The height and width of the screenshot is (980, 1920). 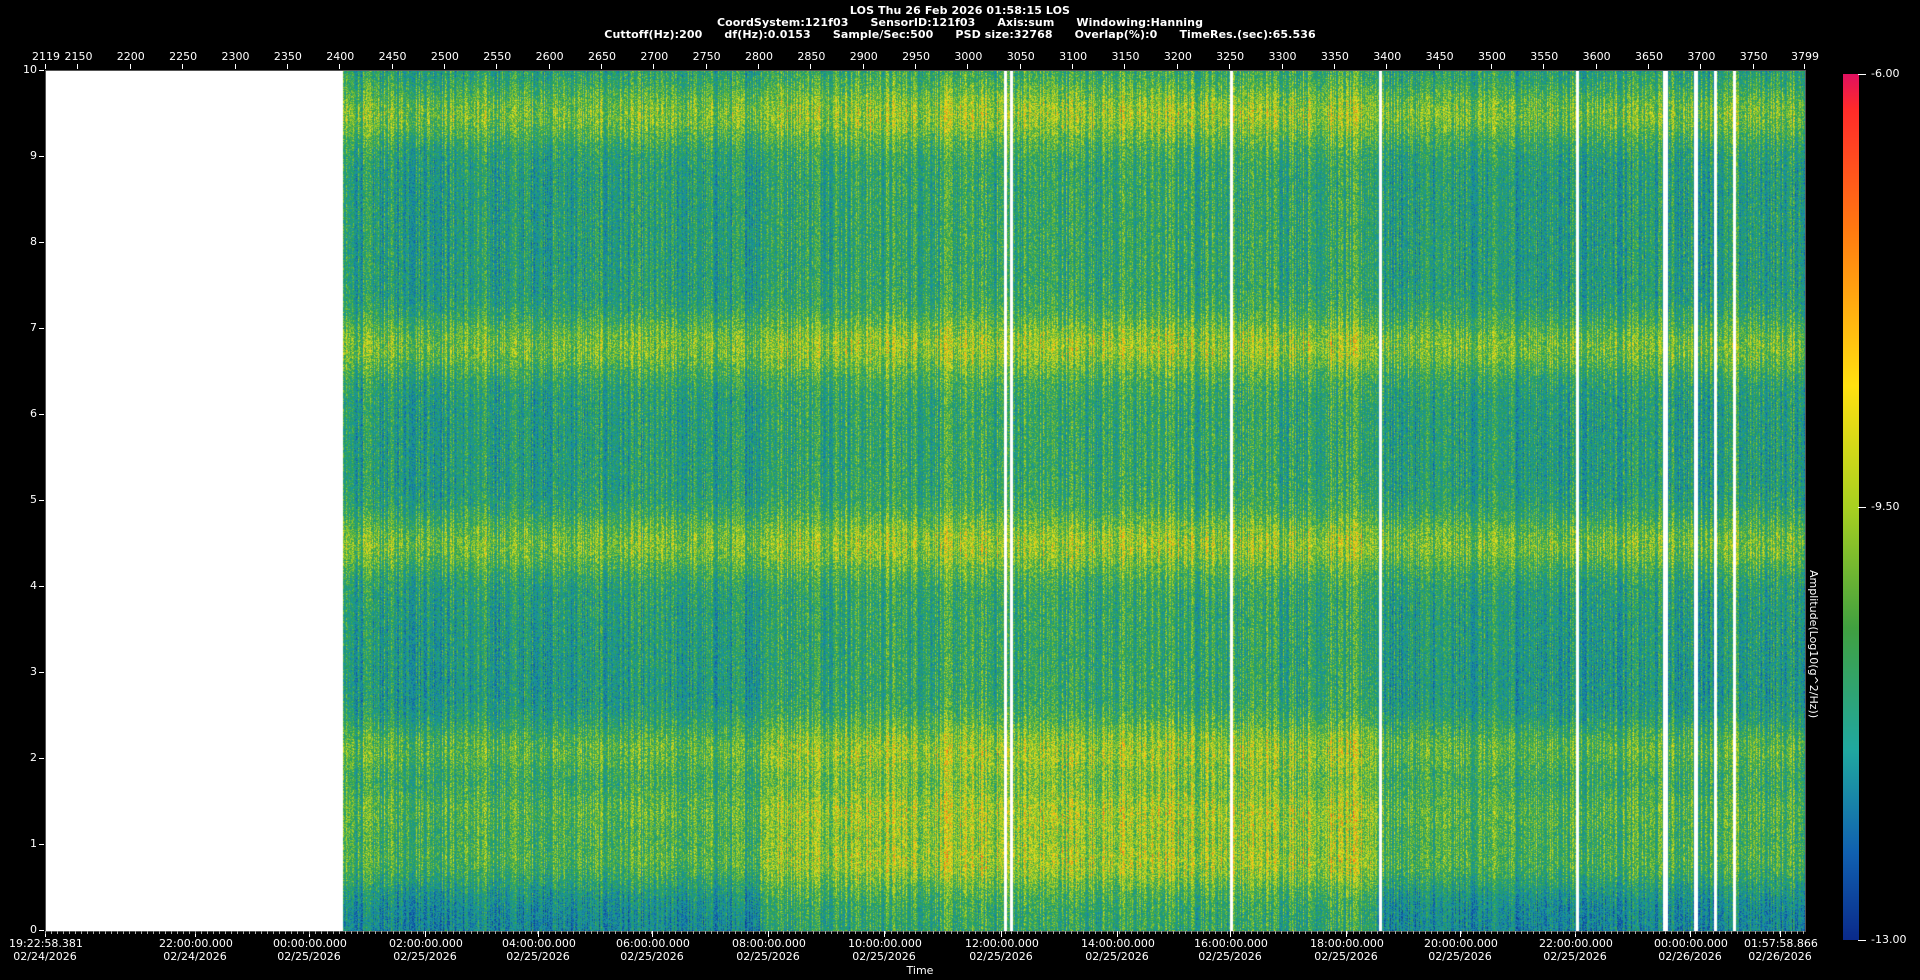 What do you see at coordinates (1491, 56) in the screenshot?
I see `top-tick-label: 3500` at bounding box center [1491, 56].